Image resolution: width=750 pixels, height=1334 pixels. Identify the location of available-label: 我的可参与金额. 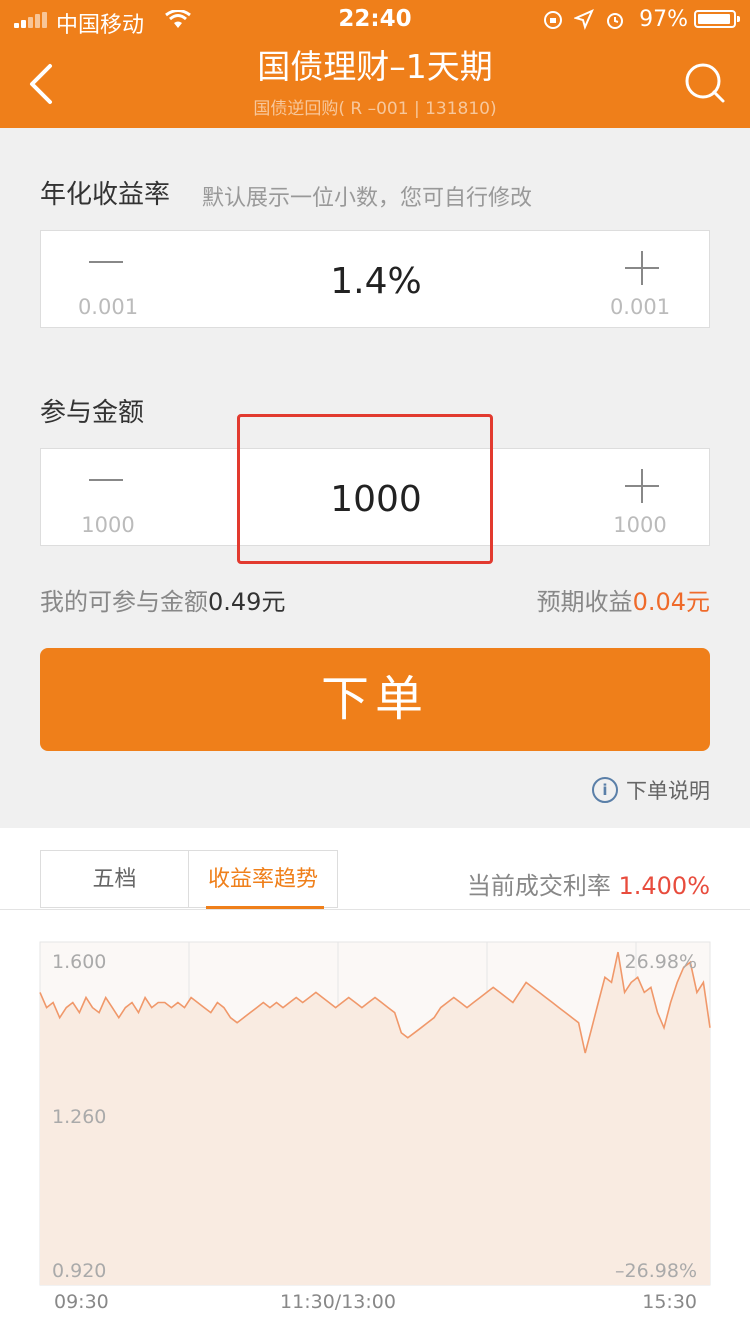
(124, 602).